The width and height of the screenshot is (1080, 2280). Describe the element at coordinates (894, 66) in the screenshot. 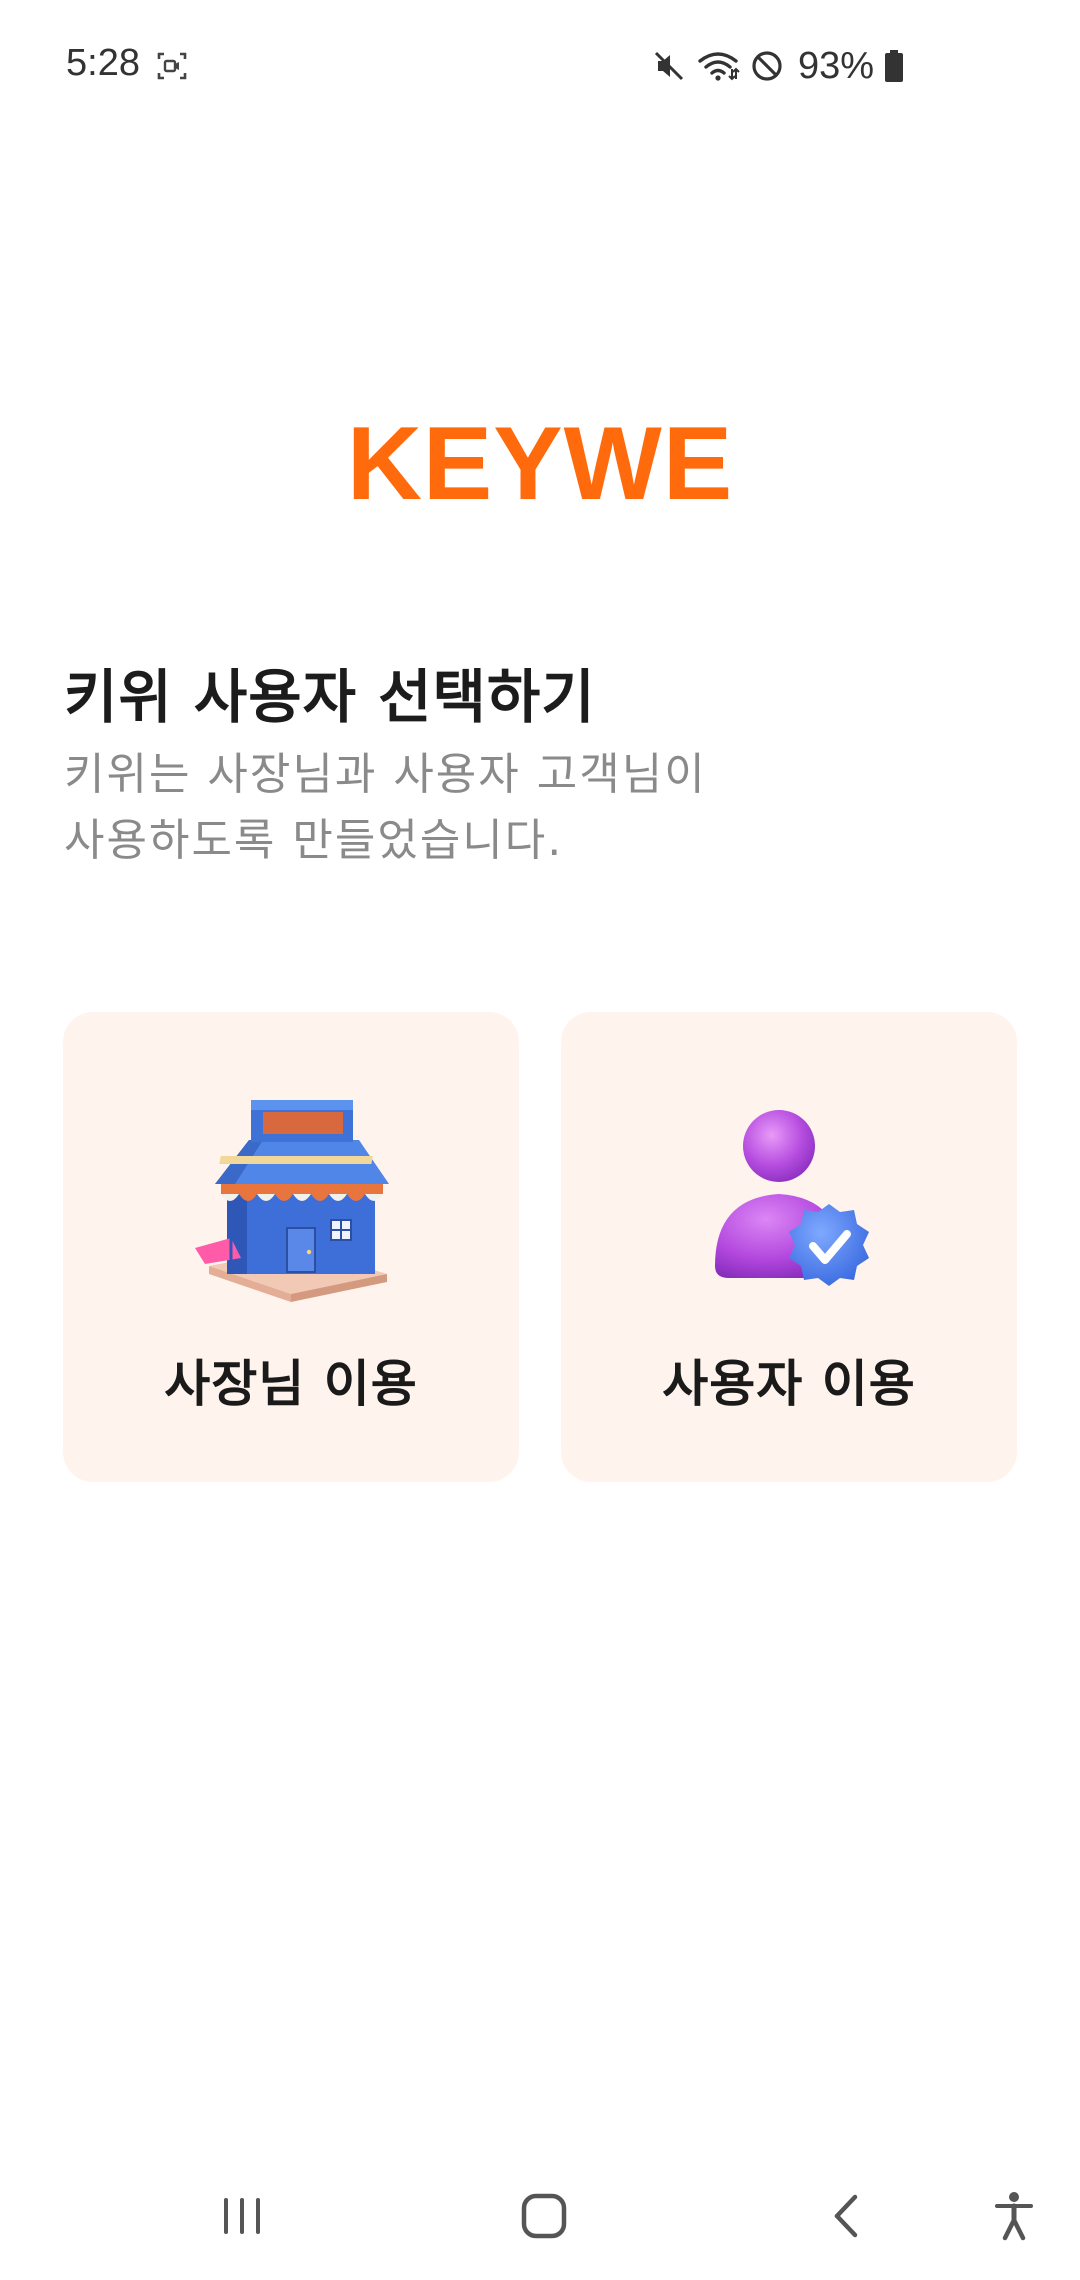

I see `battery-icon` at that location.